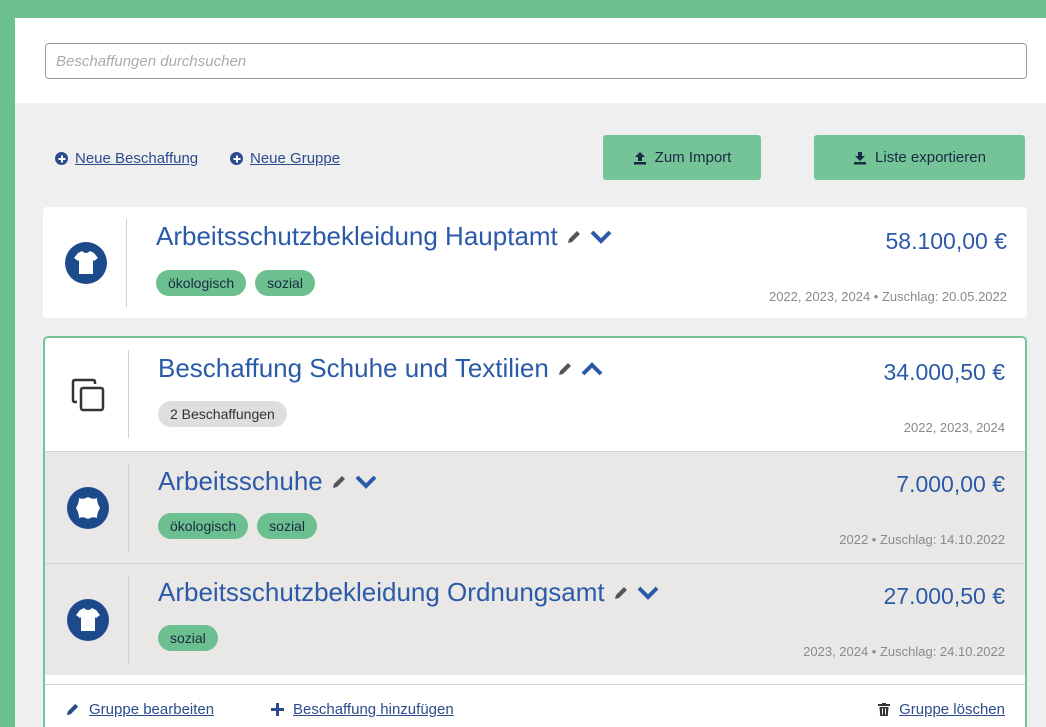 The width and height of the screenshot is (1046, 727). What do you see at coordinates (137, 158) in the screenshot?
I see `new-procurement-label: Neue Beschaffung` at bounding box center [137, 158].